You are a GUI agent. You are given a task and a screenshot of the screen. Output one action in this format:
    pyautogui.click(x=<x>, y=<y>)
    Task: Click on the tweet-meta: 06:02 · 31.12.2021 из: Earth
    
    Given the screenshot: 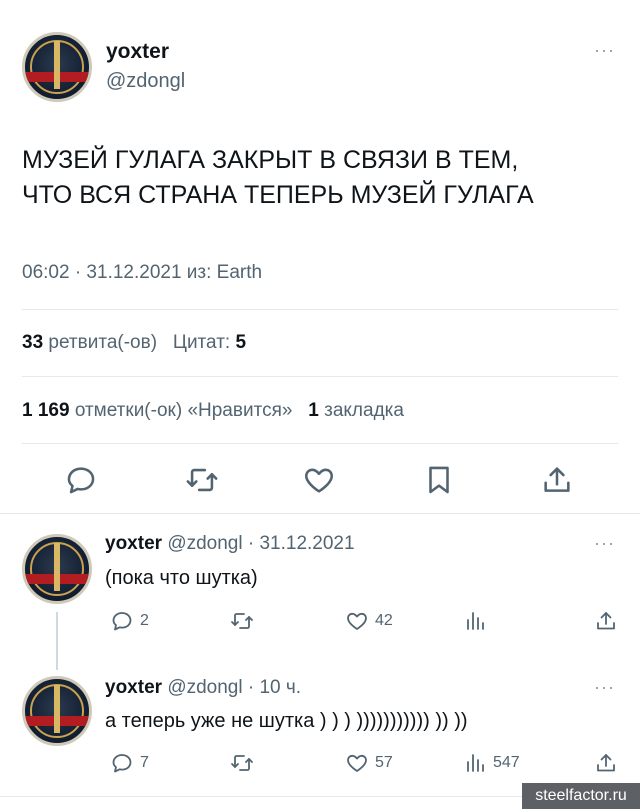 What is the action you would take?
    pyautogui.click(x=142, y=273)
    